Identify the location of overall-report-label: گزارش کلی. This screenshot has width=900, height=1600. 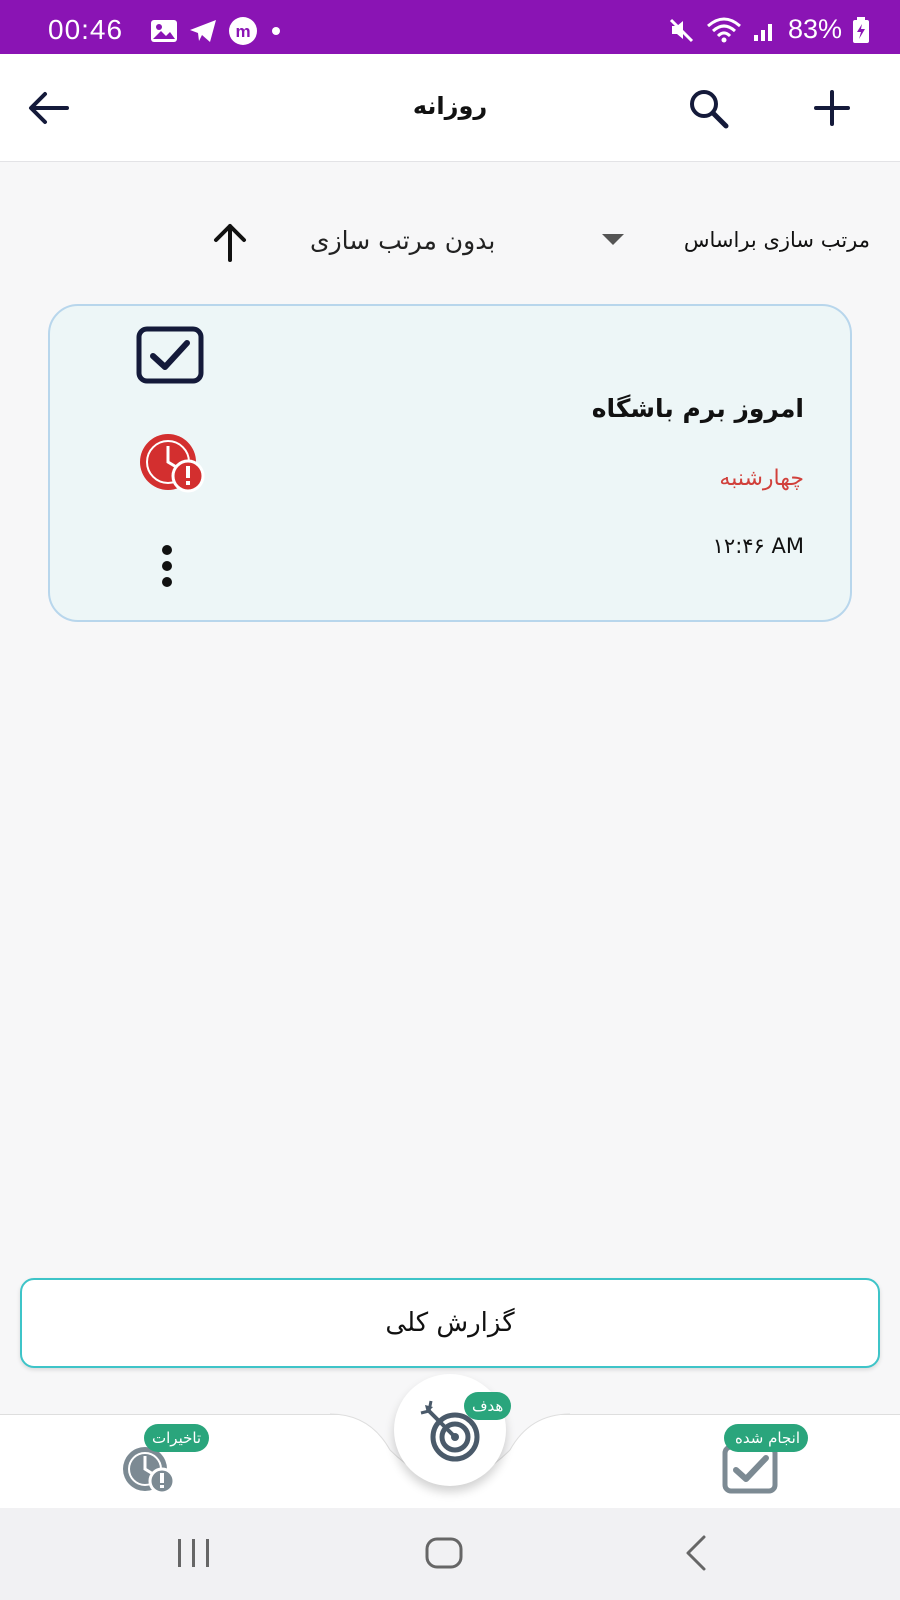
(450, 1323).